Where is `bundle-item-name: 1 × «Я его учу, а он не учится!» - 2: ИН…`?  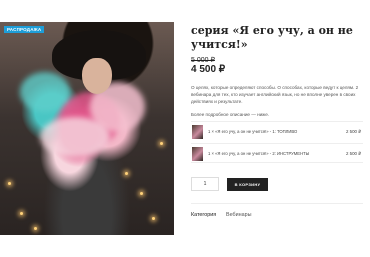
bundle-item-name: 1 × «Я его учу, а он не учится!» - 2: ИН… is located at coordinates (258, 153).